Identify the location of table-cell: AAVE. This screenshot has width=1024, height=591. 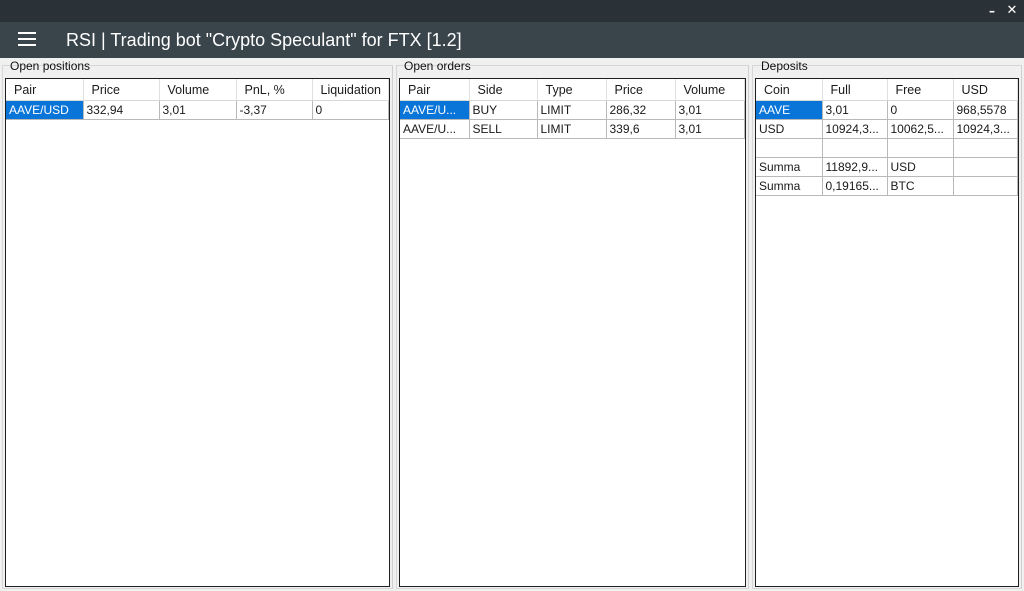
(789, 110).